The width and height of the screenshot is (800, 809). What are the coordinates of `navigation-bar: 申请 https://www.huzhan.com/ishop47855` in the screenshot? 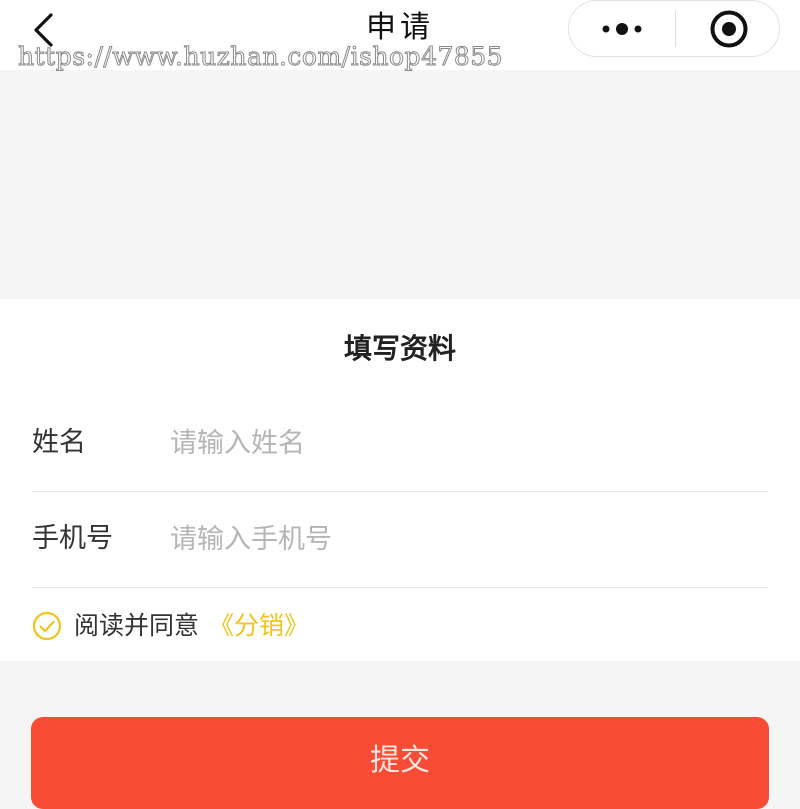 It's located at (400, 36).